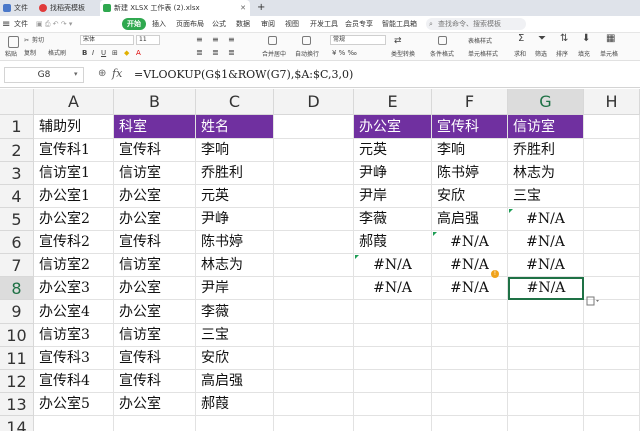 Image resolution: width=640 pixels, height=431 pixels. I want to click on merge-center-button: 合并居中, so click(274, 55).